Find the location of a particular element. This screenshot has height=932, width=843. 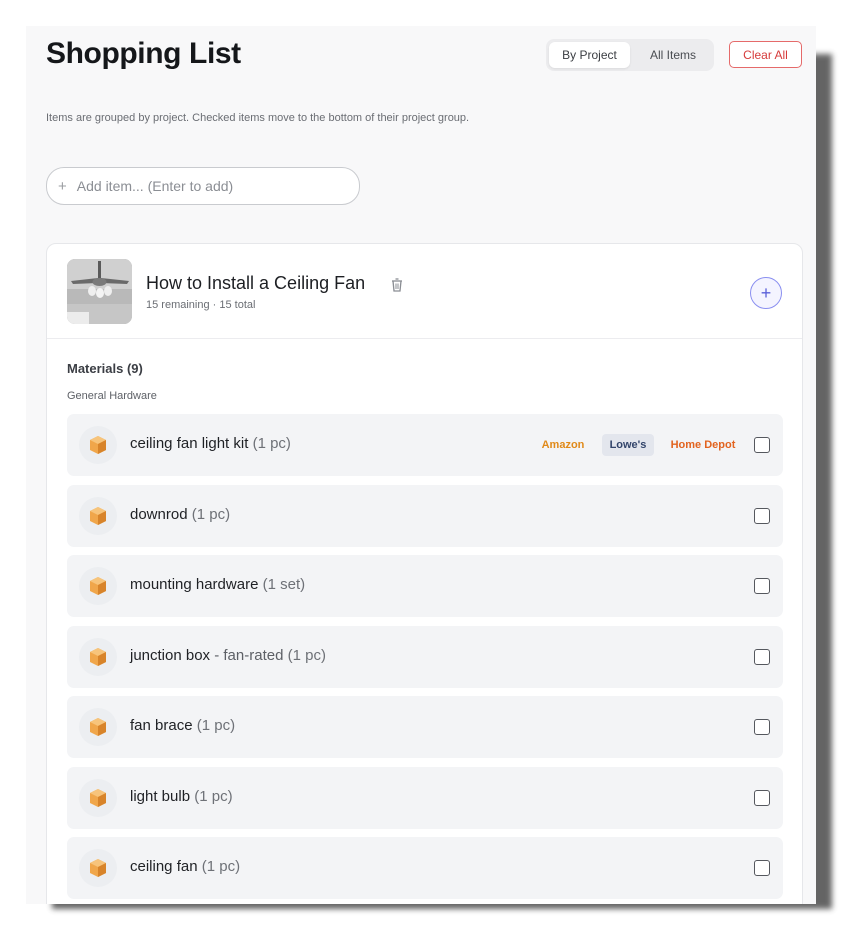

ceiling-fan-image is located at coordinates (99, 291).